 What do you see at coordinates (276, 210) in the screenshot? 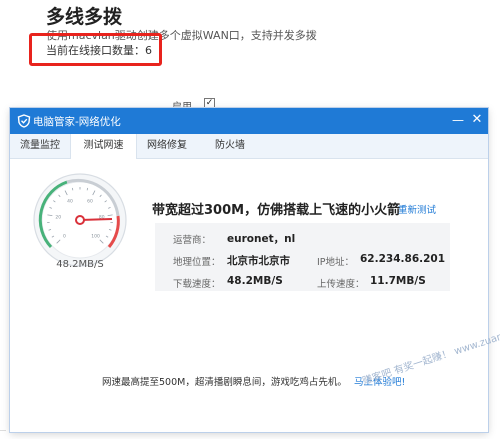
I see `result-headline: 带宽超过300M，仿佛搭载上飞速的小火箭` at bounding box center [276, 210].